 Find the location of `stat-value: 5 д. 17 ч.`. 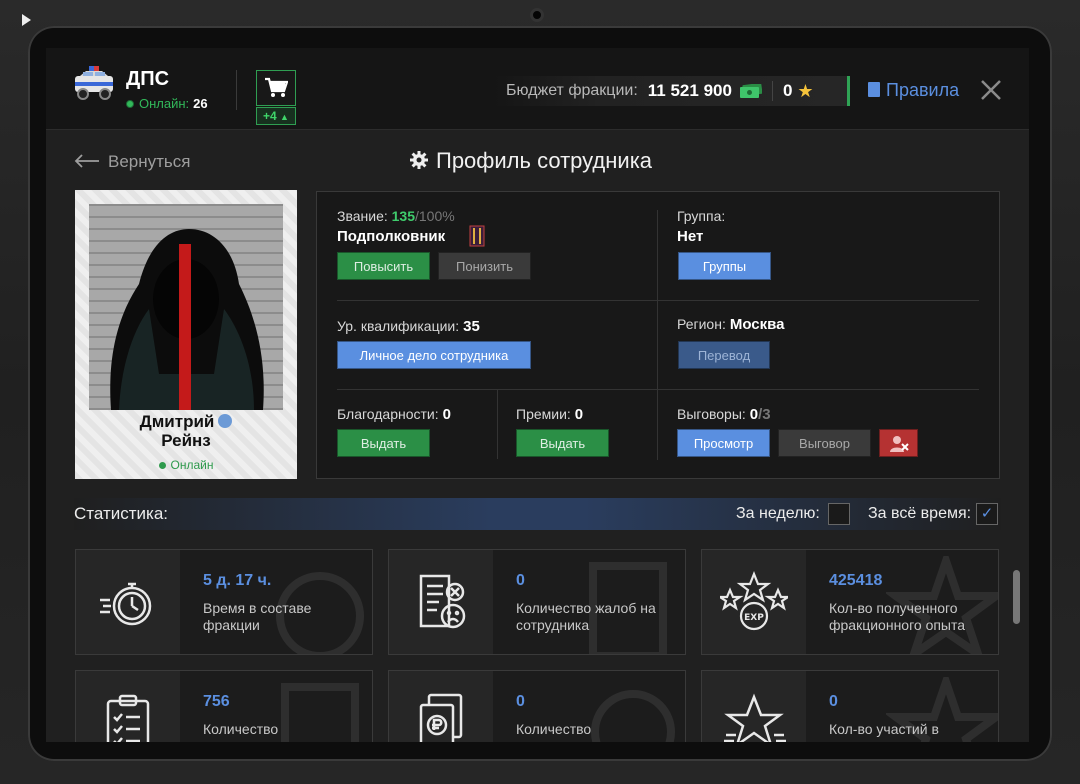

stat-value: 5 д. 17 ч. is located at coordinates (237, 580).